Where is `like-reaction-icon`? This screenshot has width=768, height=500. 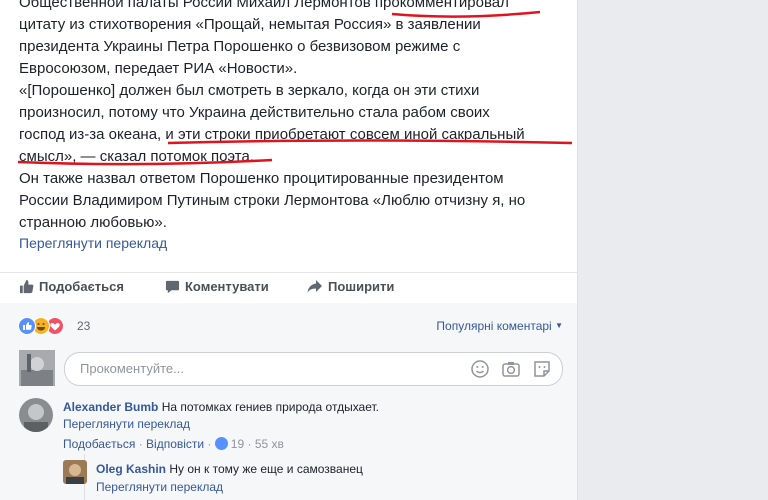
like-reaction-icon is located at coordinates (27, 326).